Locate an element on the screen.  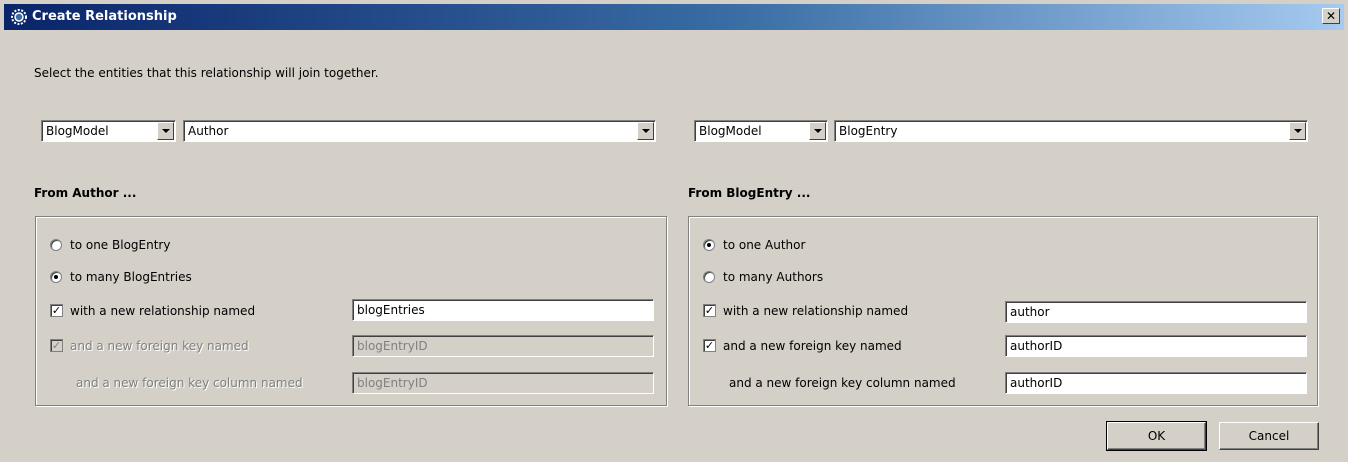
right-model-select: BlogModel is located at coordinates (761, 131).